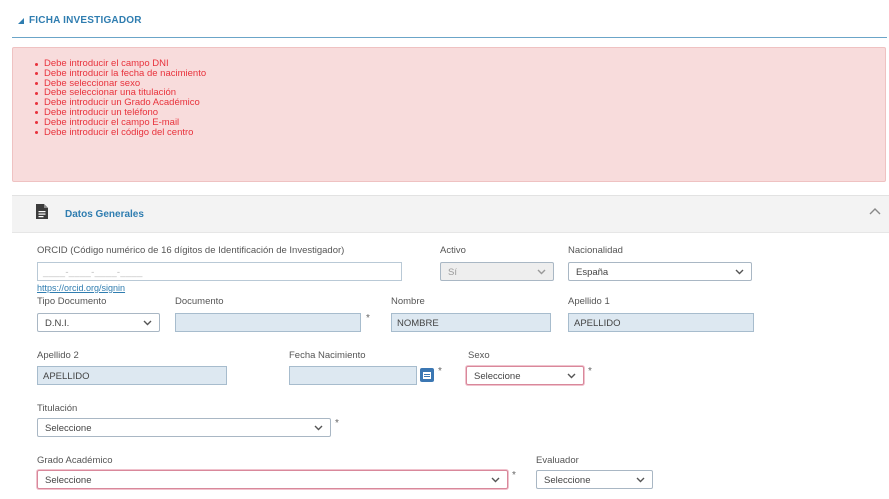  What do you see at coordinates (75, 460) in the screenshot?
I see `grado-academico-label: Grado Académico` at bounding box center [75, 460].